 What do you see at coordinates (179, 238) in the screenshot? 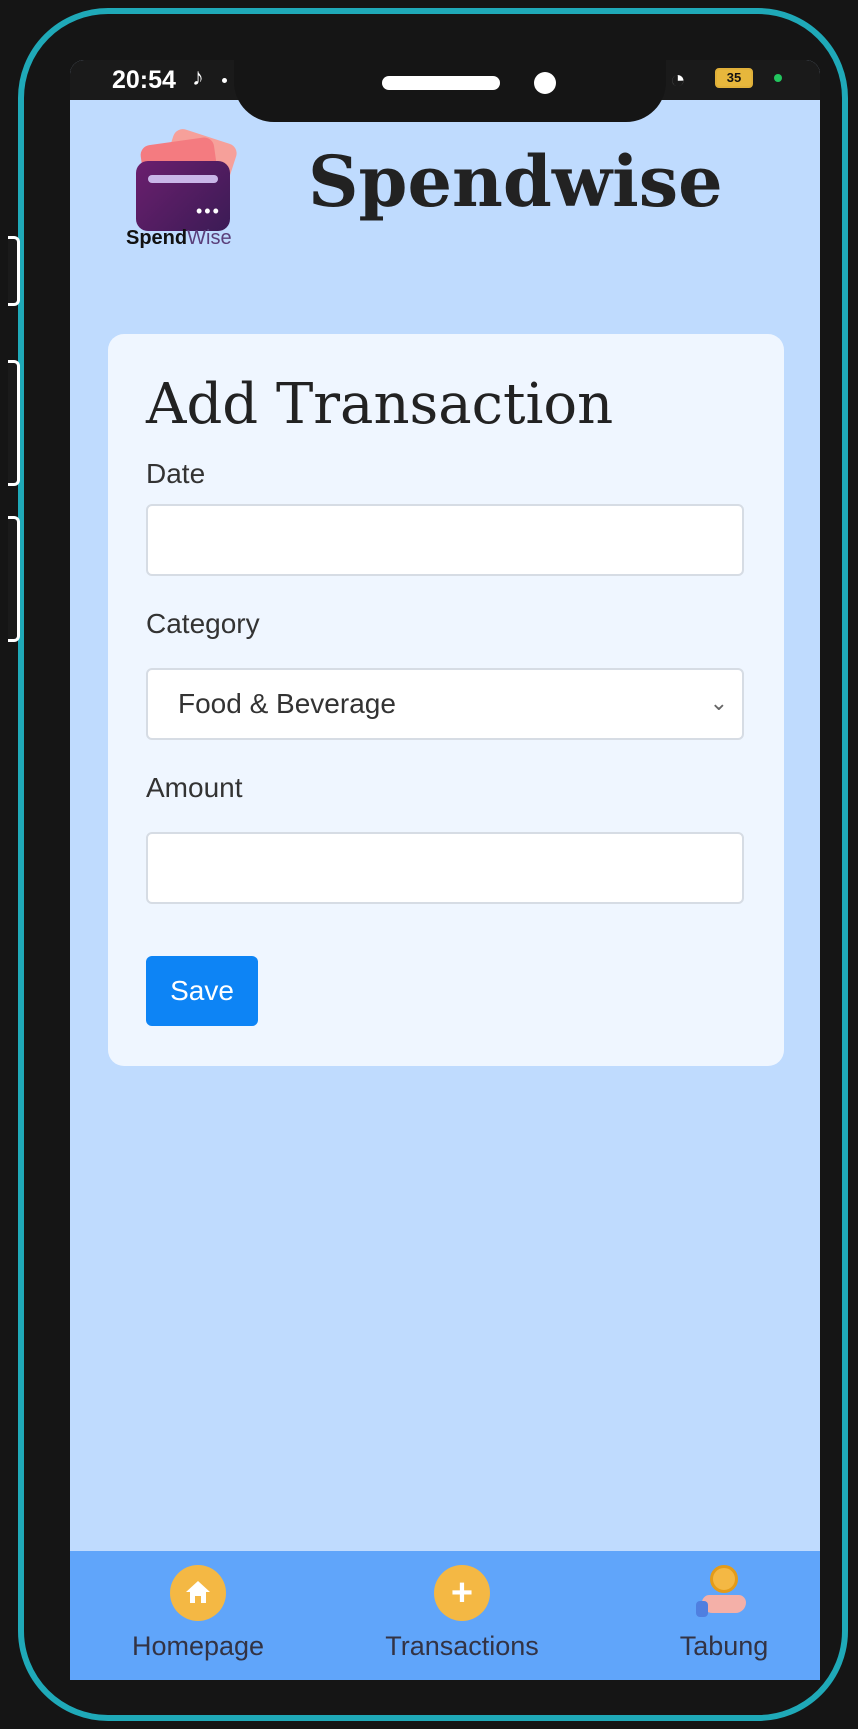
I see `logo-wordmark: SpendWise` at bounding box center [179, 238].